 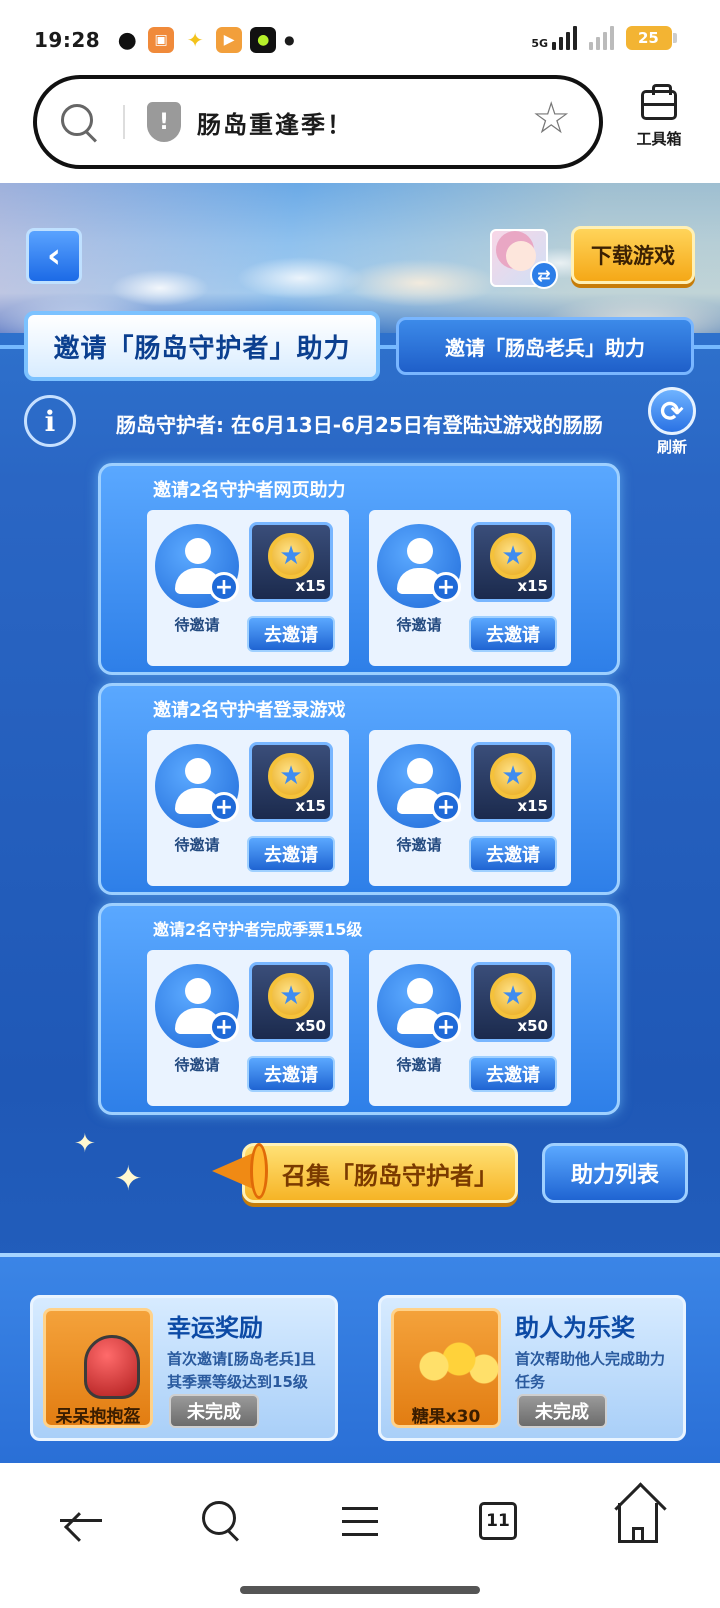 What do you see at coordinates (275, 122) in the screenshot?
I see `page-title: 肠岛重逢季！` at bounding box center [275, 122].